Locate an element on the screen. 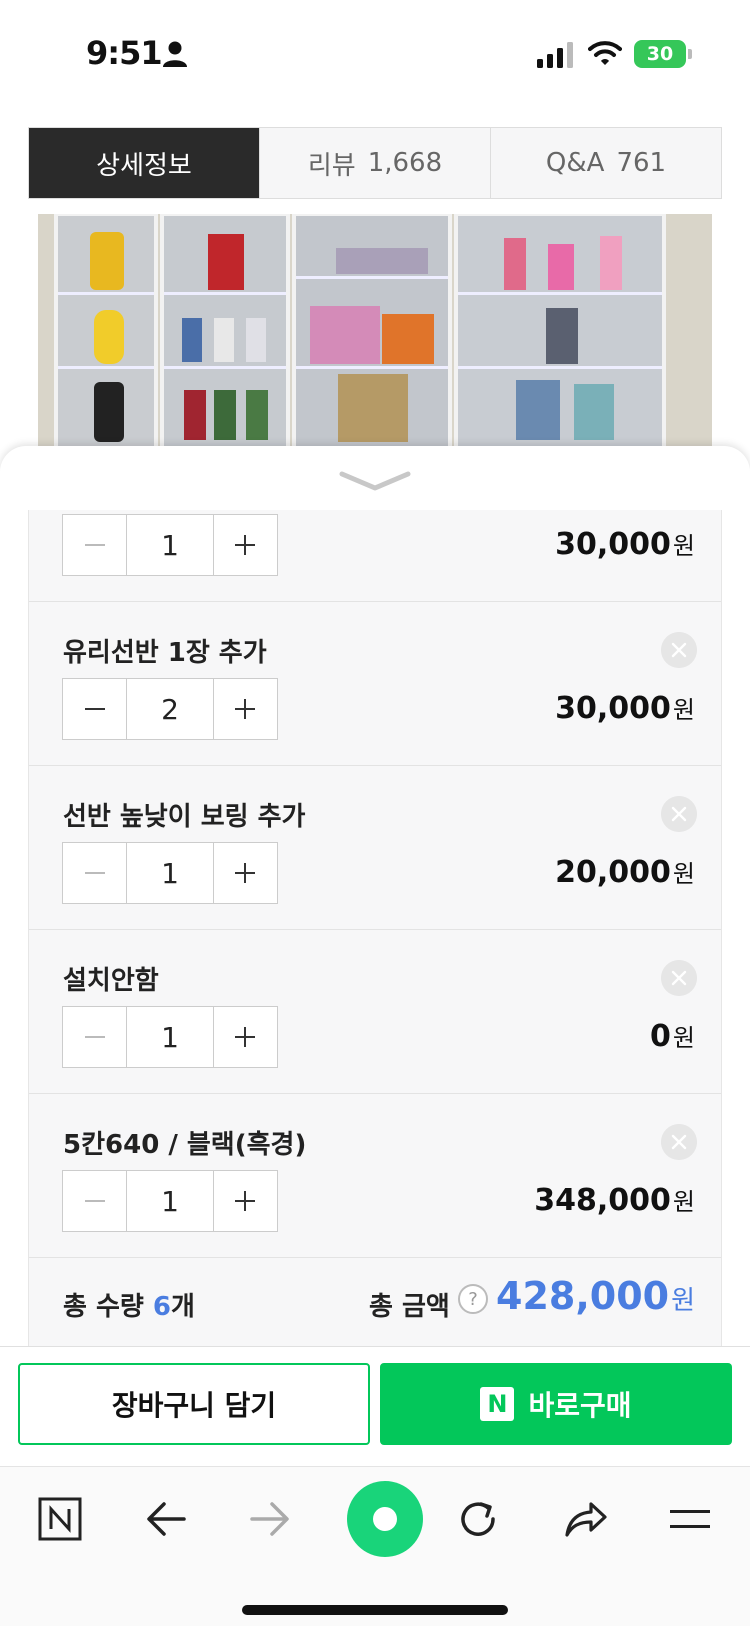 The image size is (750, 1626). option-price: 20,000원 is located at coordinates (625, 872).